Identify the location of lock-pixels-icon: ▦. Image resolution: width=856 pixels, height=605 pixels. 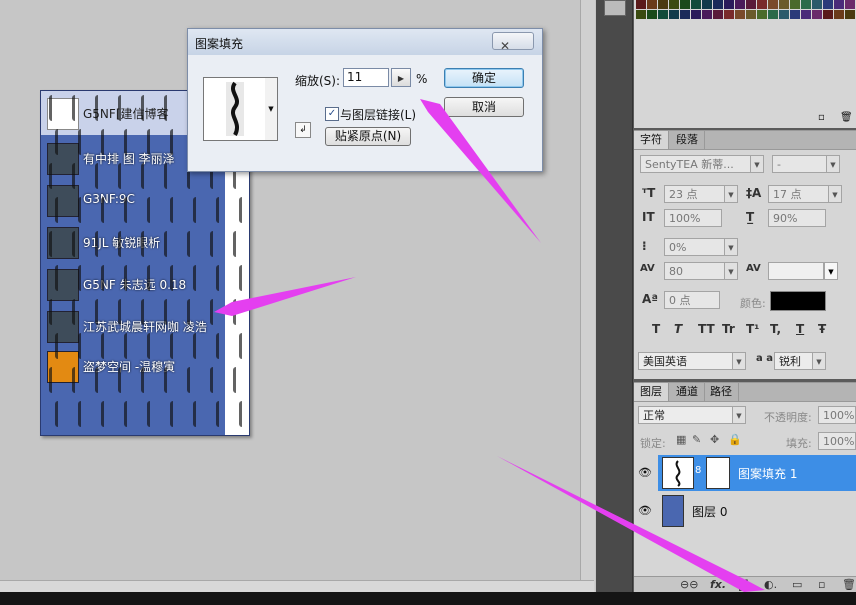
(681, 439).